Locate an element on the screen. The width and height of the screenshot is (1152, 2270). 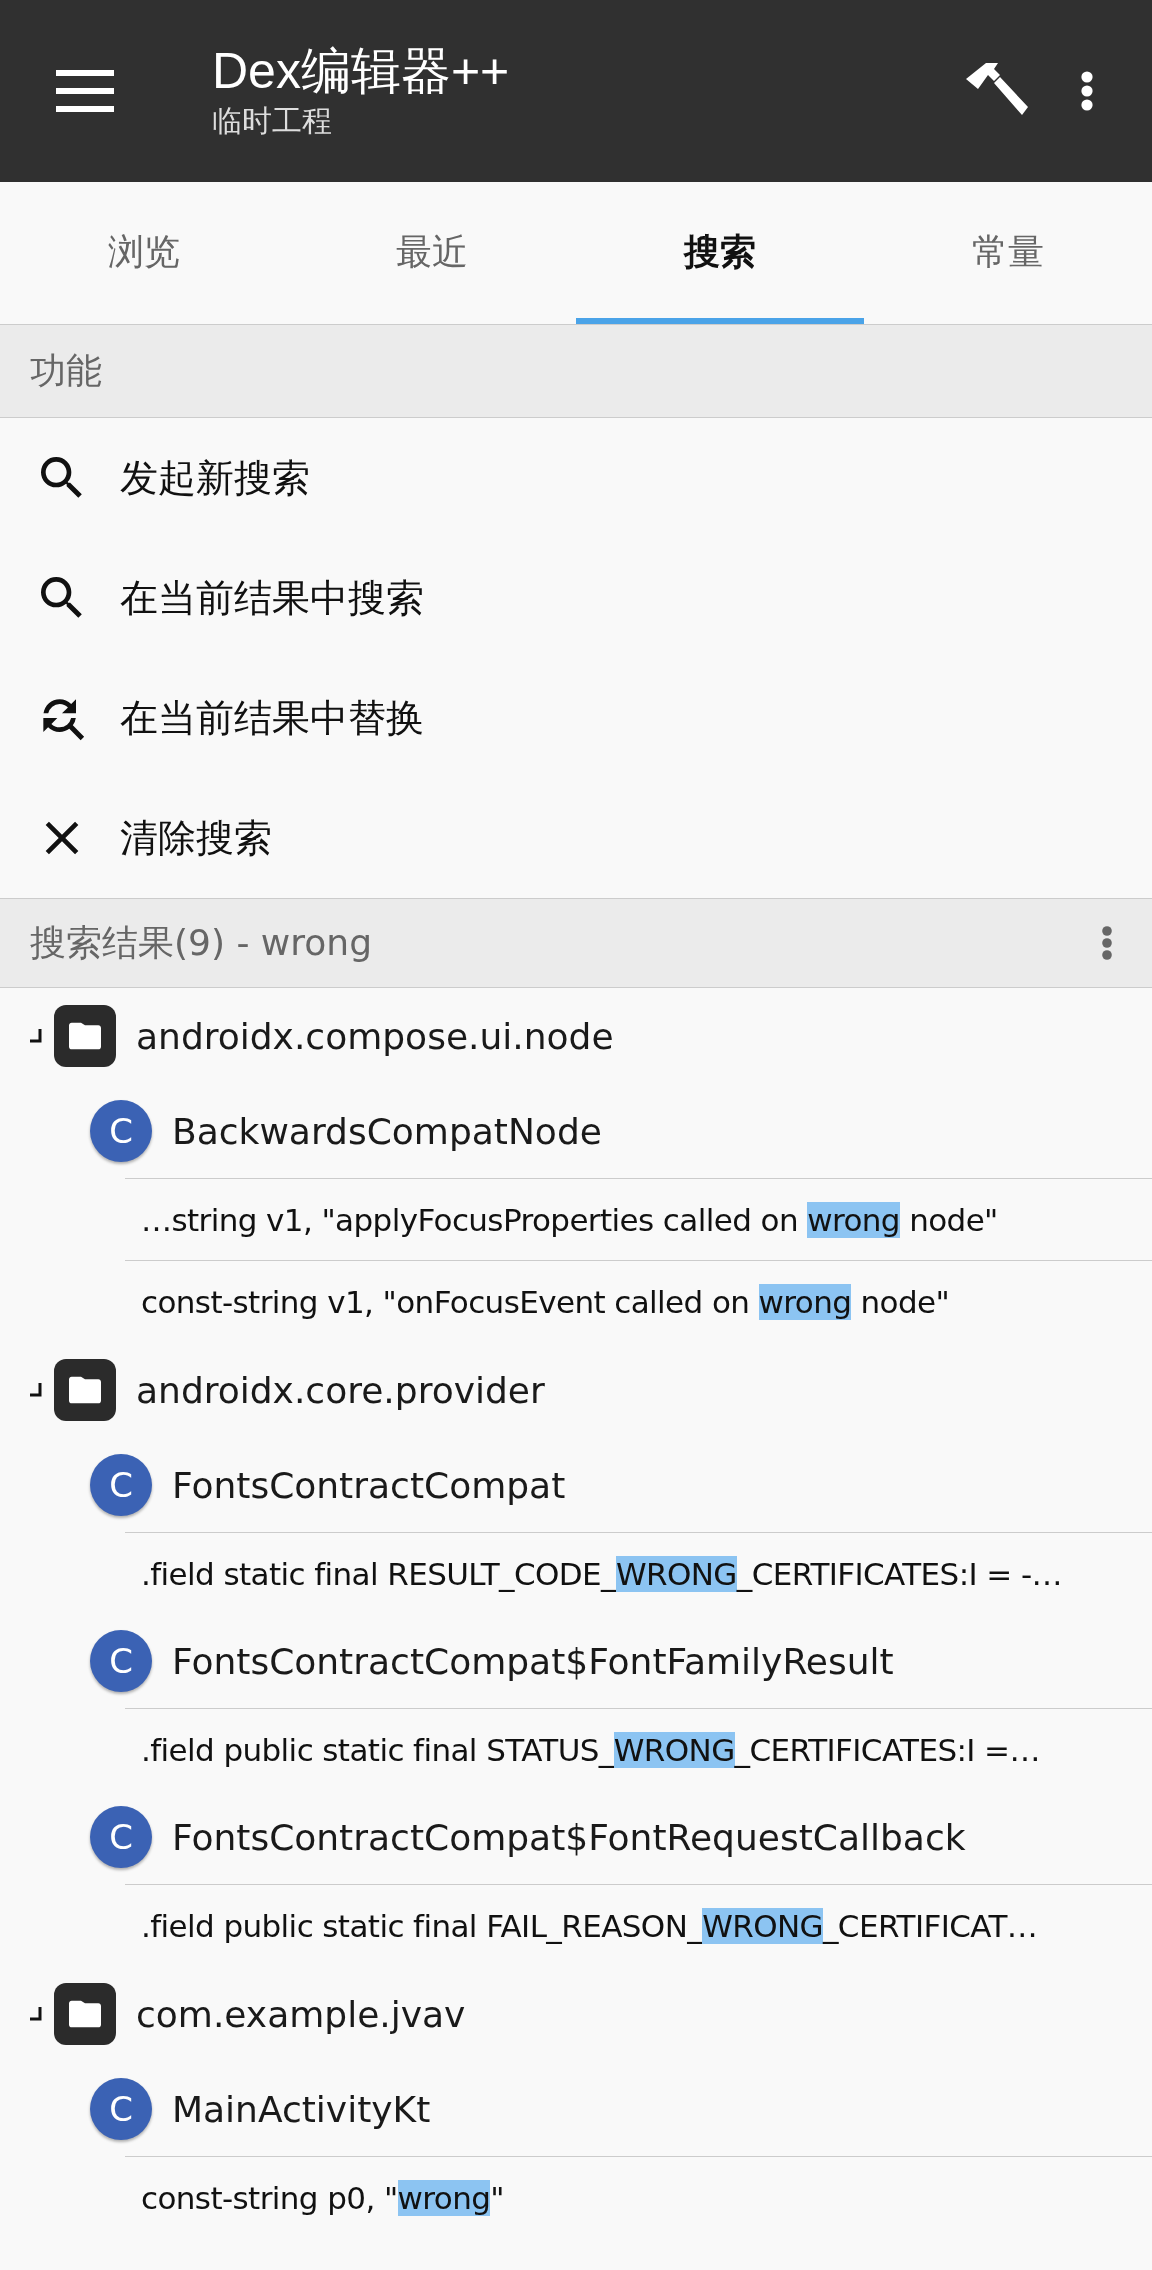
menu-icon is located at coordinates (85, 91).